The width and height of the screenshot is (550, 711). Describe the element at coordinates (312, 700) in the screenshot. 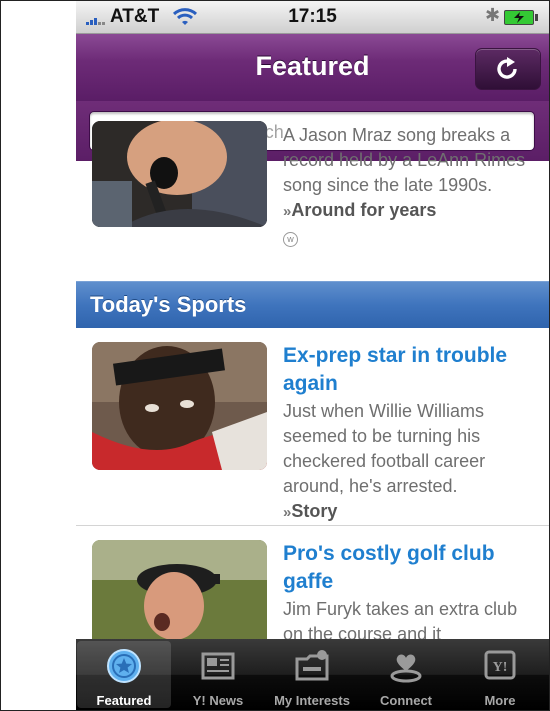

I see `tab-label: My Interests` at that location.